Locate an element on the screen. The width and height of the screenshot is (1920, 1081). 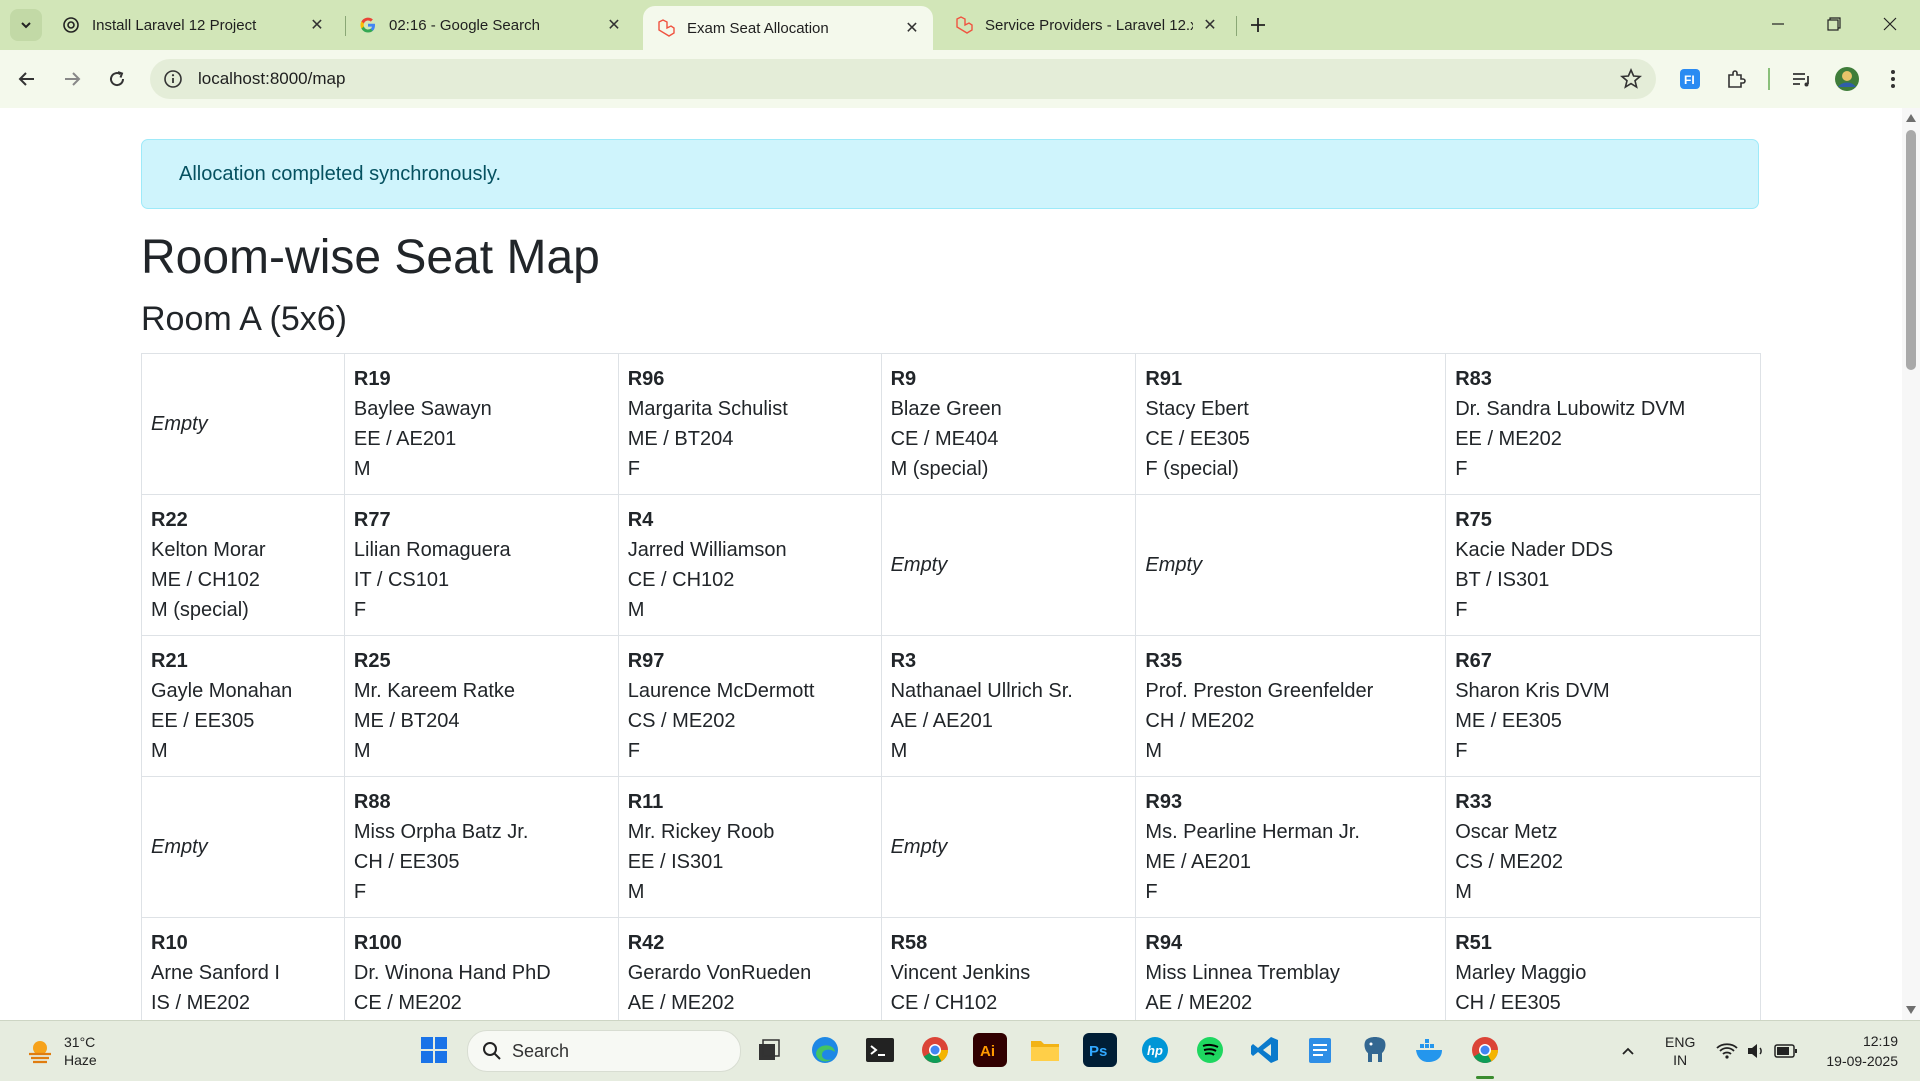
battery-icon is located at coordinates (1786, 1051).